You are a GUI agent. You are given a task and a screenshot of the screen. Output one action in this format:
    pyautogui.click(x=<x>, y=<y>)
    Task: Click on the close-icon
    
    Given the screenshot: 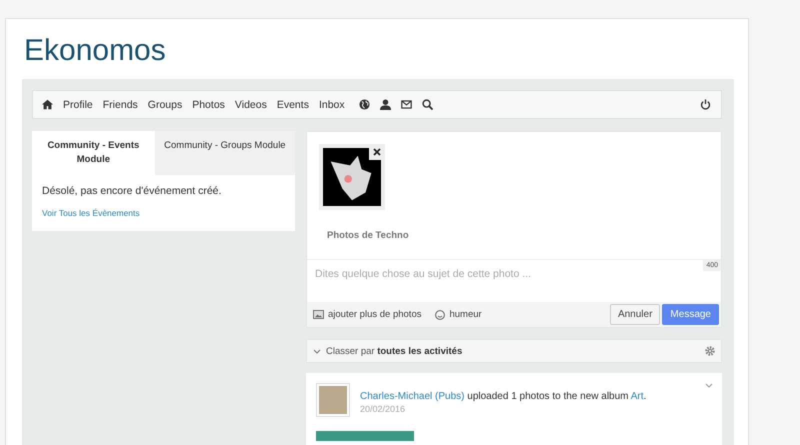 What is the action you would take?
    pyautogui.click(x=377, y=152)
    